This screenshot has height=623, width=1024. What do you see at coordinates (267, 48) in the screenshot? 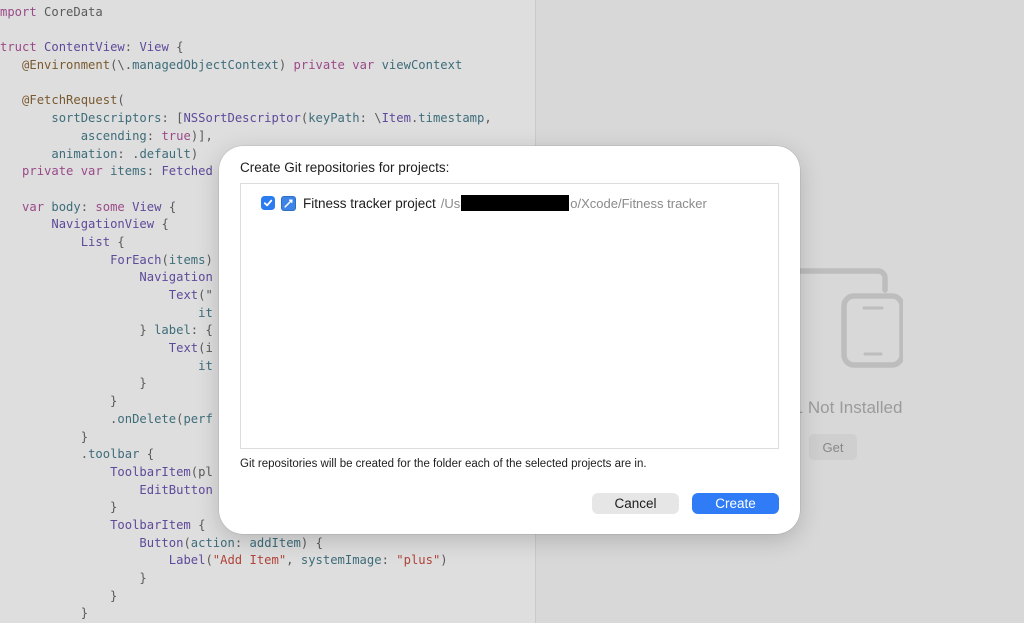
I see `code-line: truct ContentView: View {` at bounding box center [267, 48].